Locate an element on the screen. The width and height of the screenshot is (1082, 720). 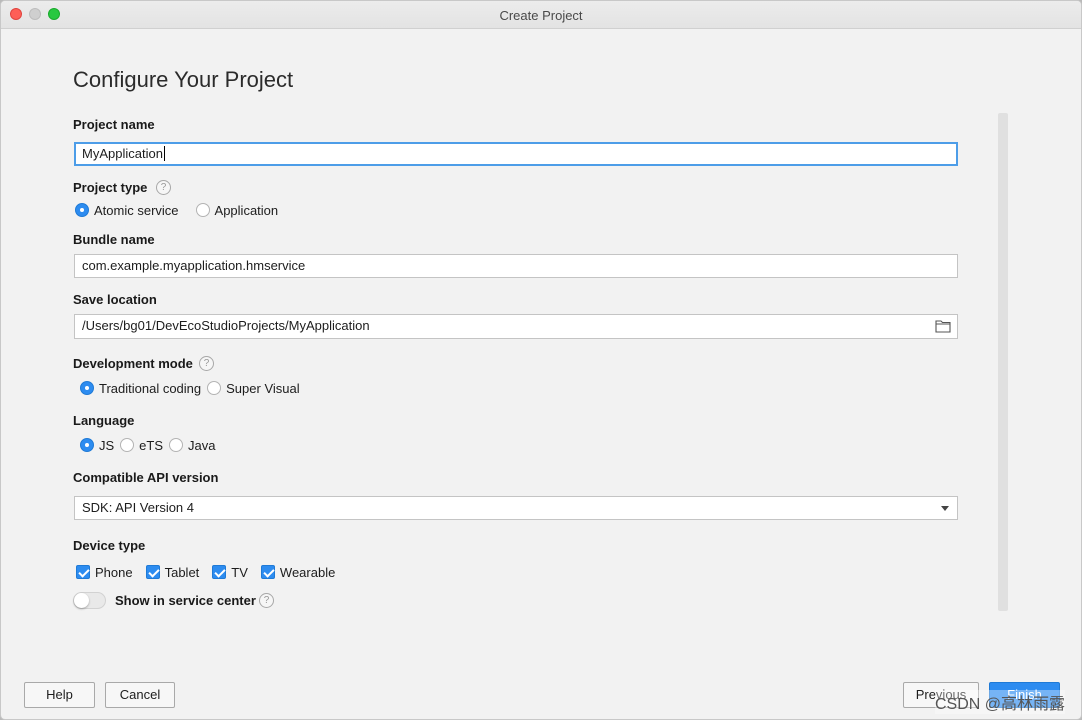
service-center-toggle is located at coordinates (89, 600).